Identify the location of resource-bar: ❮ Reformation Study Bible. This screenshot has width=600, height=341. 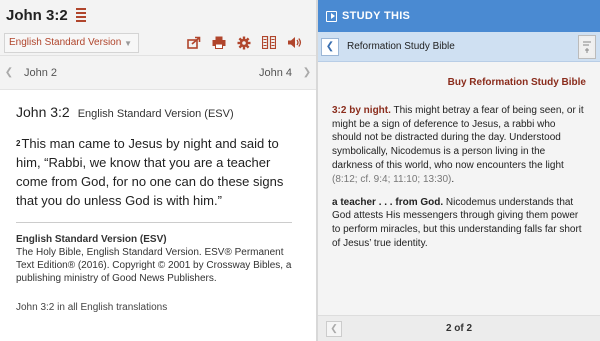
(459, 47).